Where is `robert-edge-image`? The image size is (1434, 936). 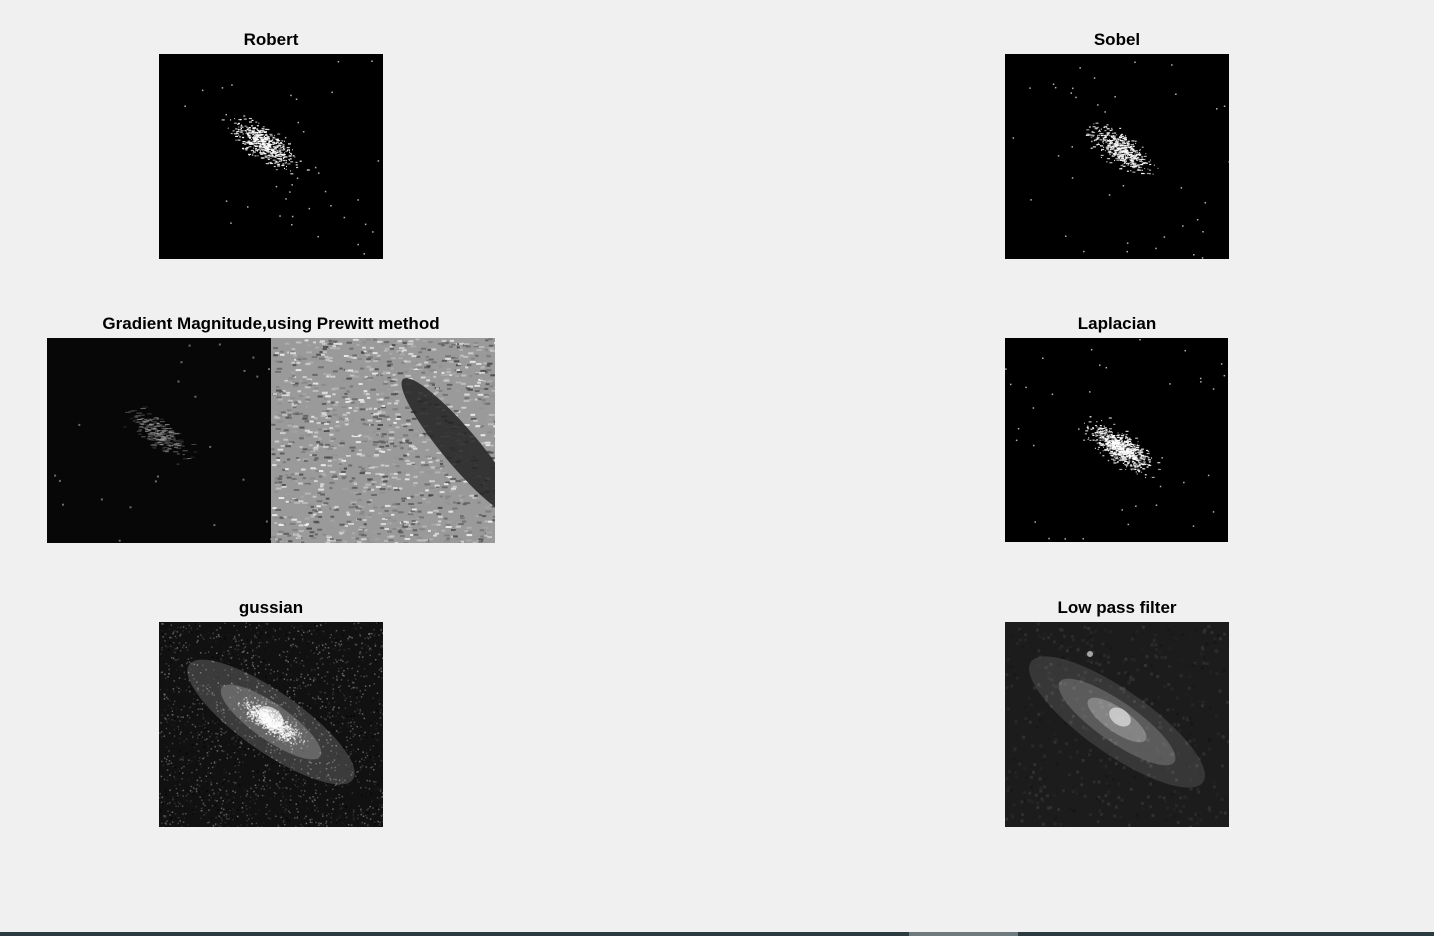
robert-edge-image is located at coordinates (271, 156).